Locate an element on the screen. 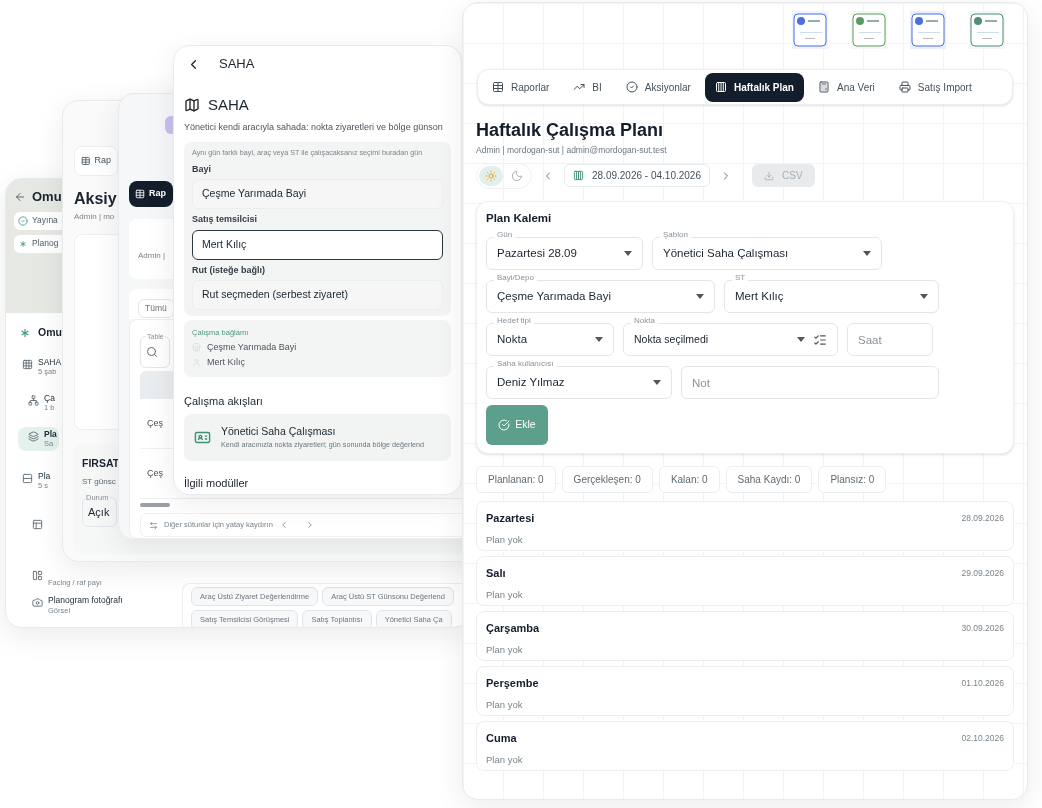 Image resolution: width=1042 pixels, height=808 pixels. form-title: Plan Kalemi is located at coordinates (519, 218).